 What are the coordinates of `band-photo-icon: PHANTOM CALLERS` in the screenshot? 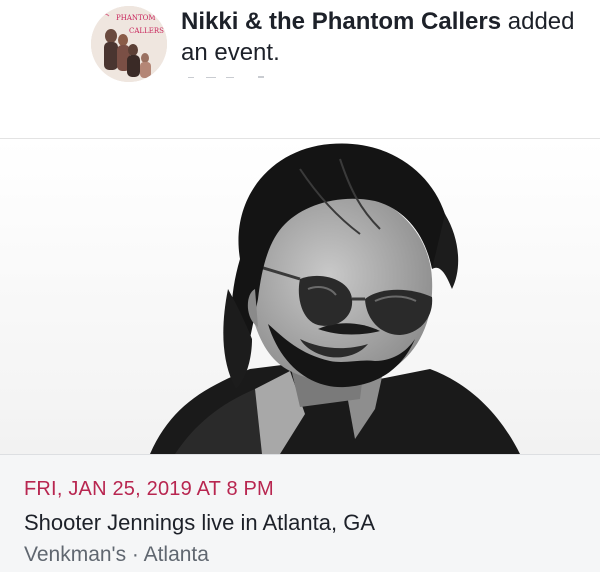 It's located at (129, 44).